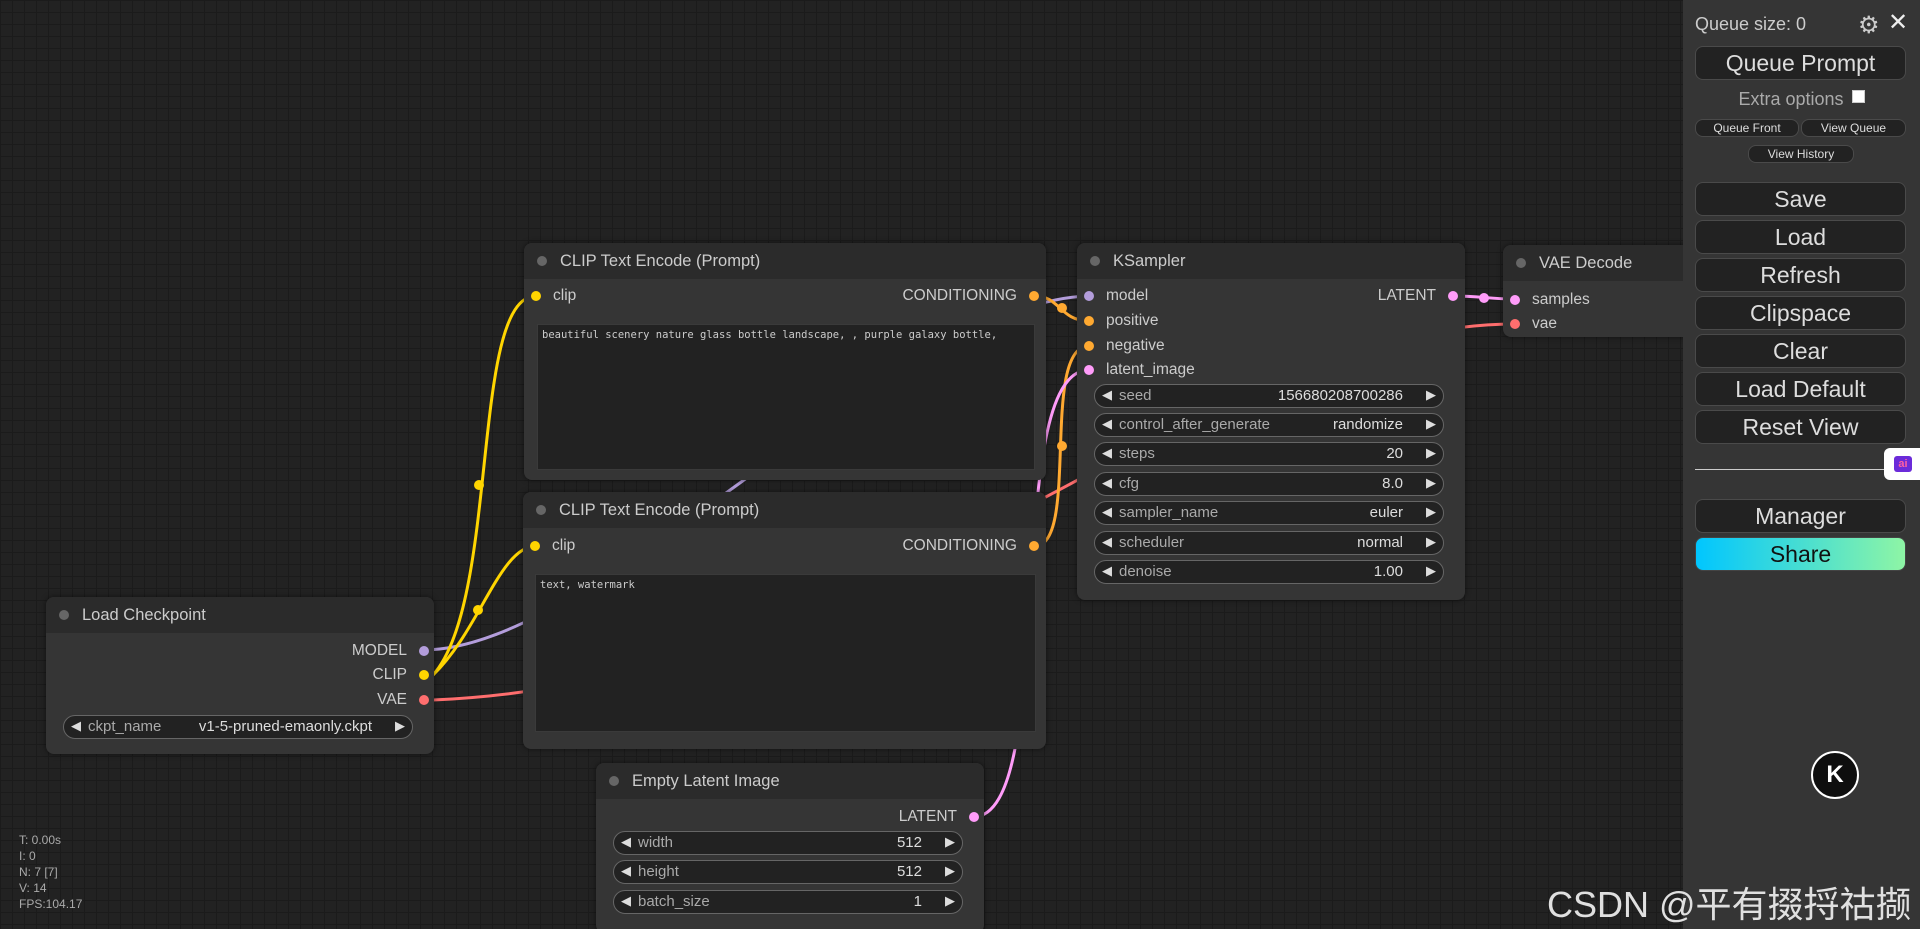 The height and width of the screenshot is (929, 1920). What do you see at coordinates (1800, 389) in the screenshot?
I see `load-default-button: Load Default` at bounding box center [1800, 389].